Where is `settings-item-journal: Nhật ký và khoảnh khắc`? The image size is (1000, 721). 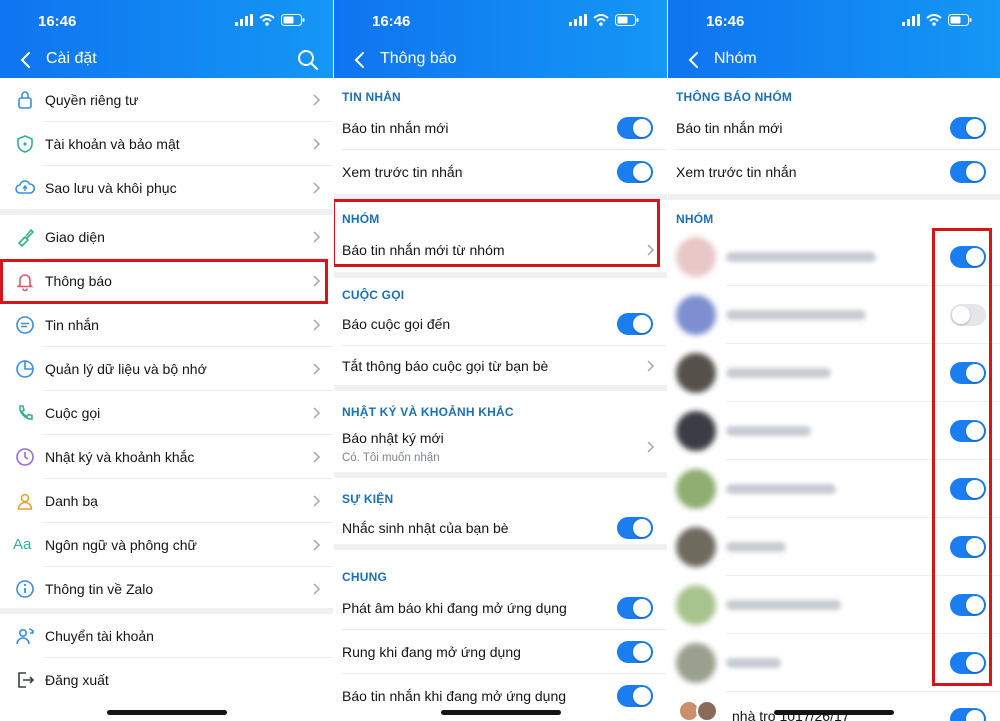 settings-item-journal: Nhật ký và khoảnh khắc is located at coordinates (166, 457).